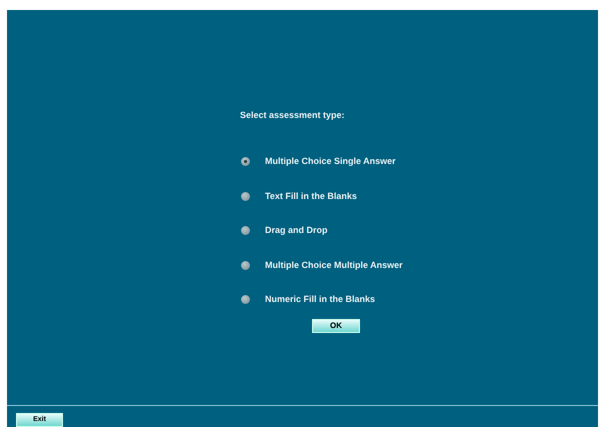  What do you see at coordinates (320, 299) in the screenshot?
I see `option-label: Numeric Fill in the Blanks` at bounding box center [320, 299].